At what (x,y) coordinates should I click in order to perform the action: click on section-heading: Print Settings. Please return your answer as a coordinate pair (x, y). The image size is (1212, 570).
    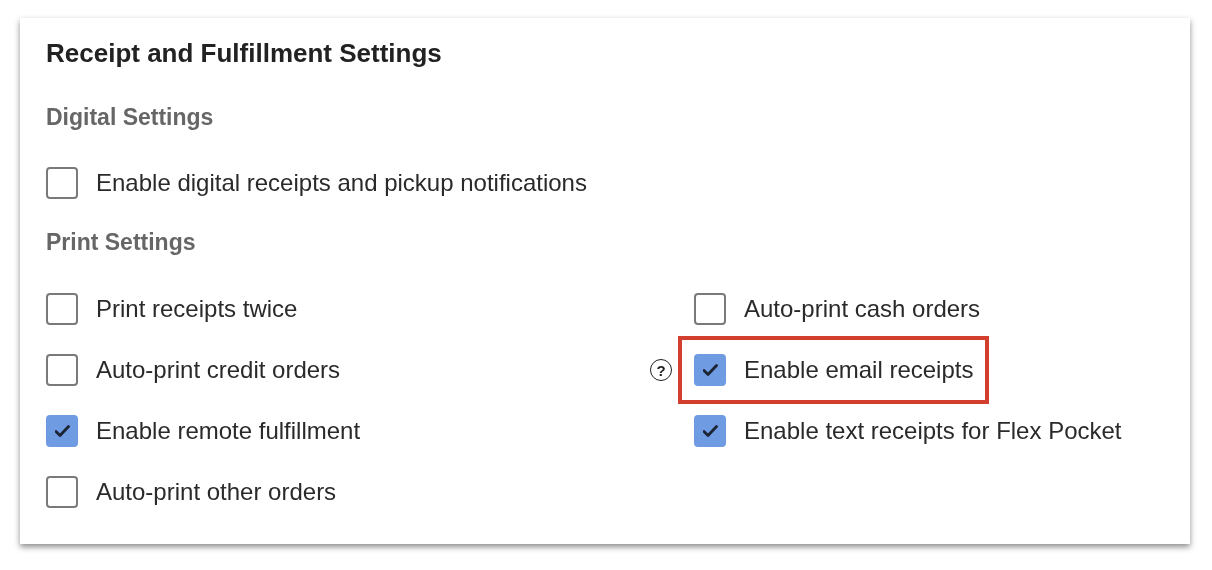
    Looking at the image, I should click on (121, 242).